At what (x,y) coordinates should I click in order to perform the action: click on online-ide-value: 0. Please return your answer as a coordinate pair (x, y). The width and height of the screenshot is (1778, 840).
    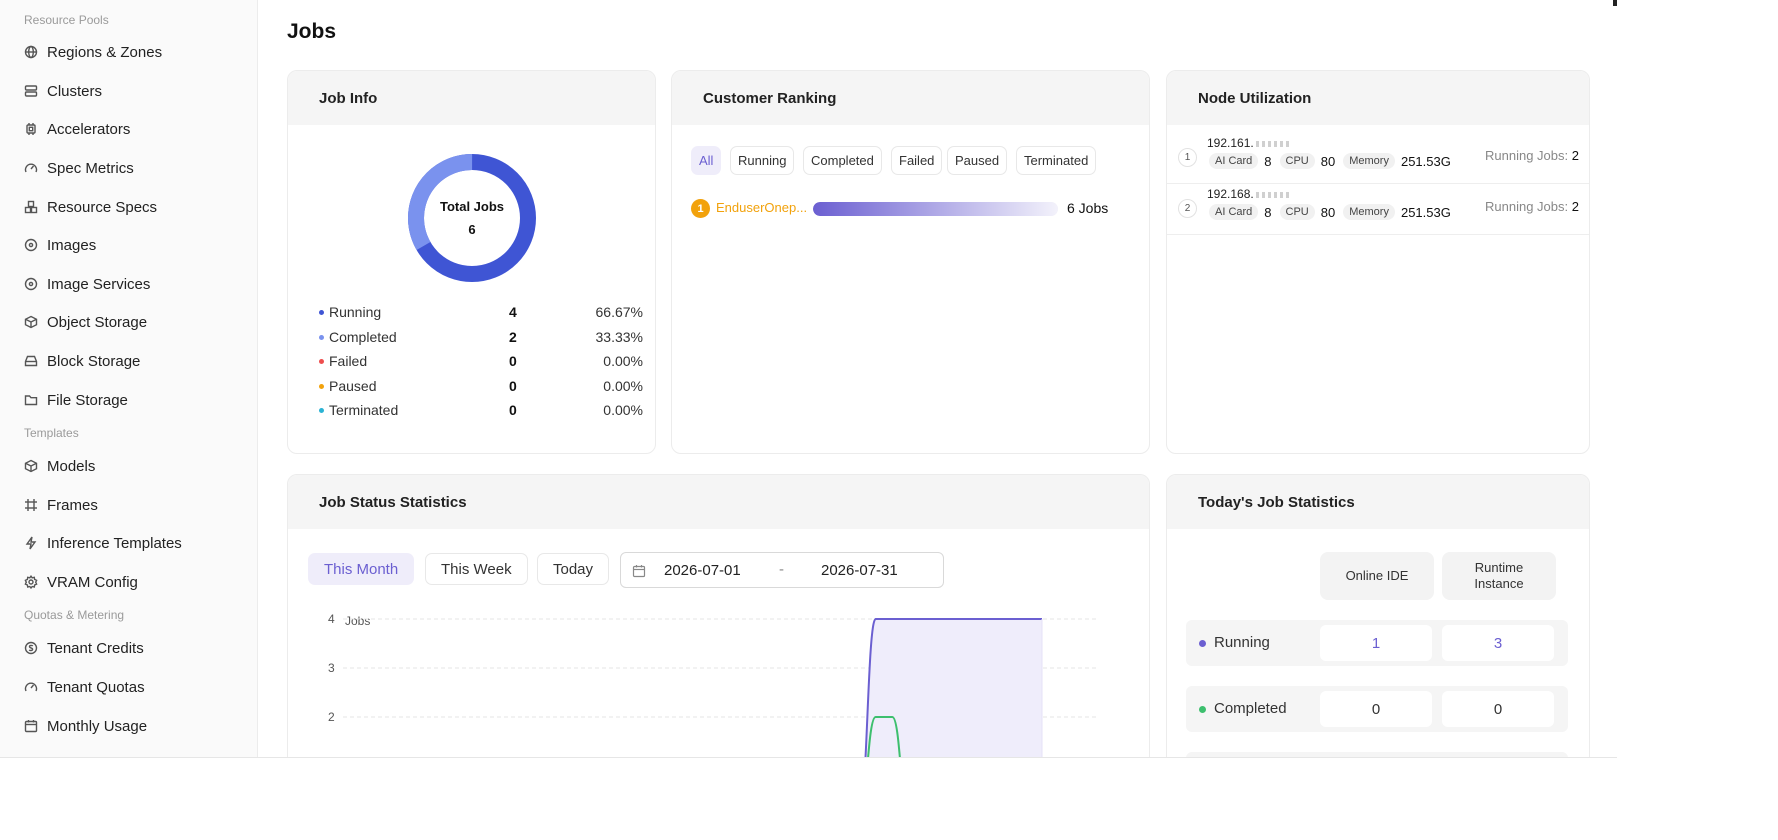
    Looking at the image, I should click on (1376, 709).